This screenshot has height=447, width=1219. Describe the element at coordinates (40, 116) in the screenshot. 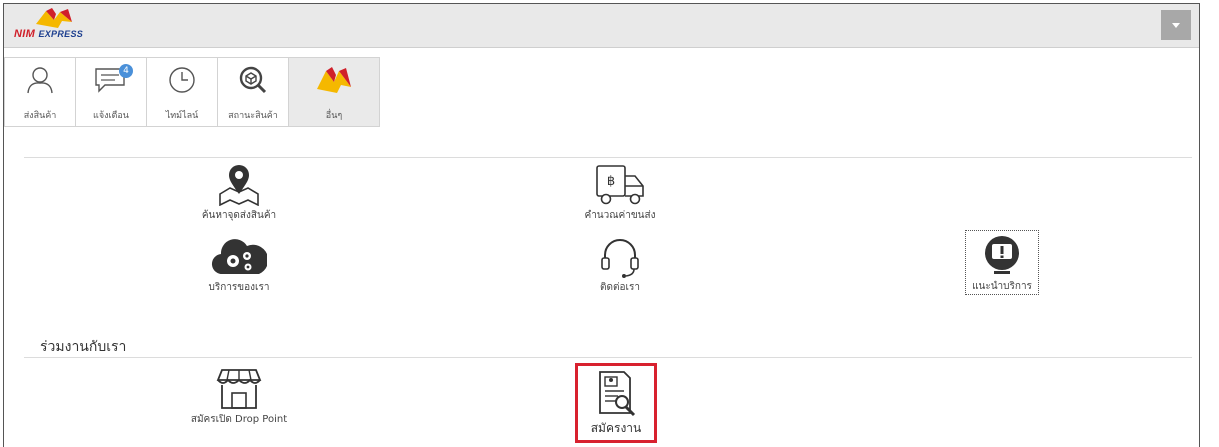

I see `tab-label: ส่งสินค้า` at that location.